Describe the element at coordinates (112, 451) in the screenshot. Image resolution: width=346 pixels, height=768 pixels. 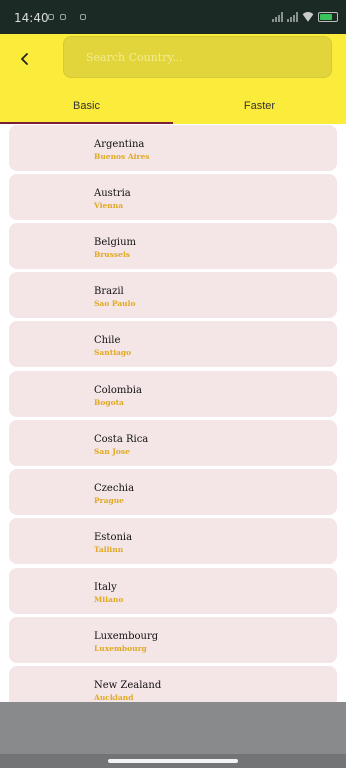
I see `country-capital: San Jose` at that location.